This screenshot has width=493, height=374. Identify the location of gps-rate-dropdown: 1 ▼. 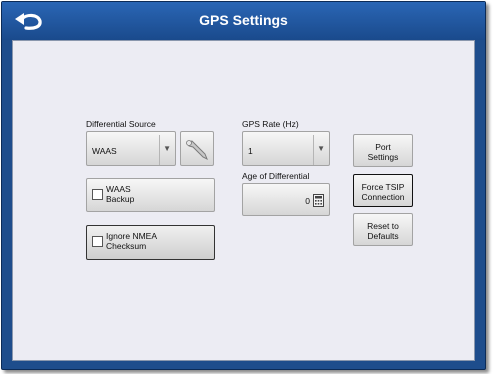
(286, 148).